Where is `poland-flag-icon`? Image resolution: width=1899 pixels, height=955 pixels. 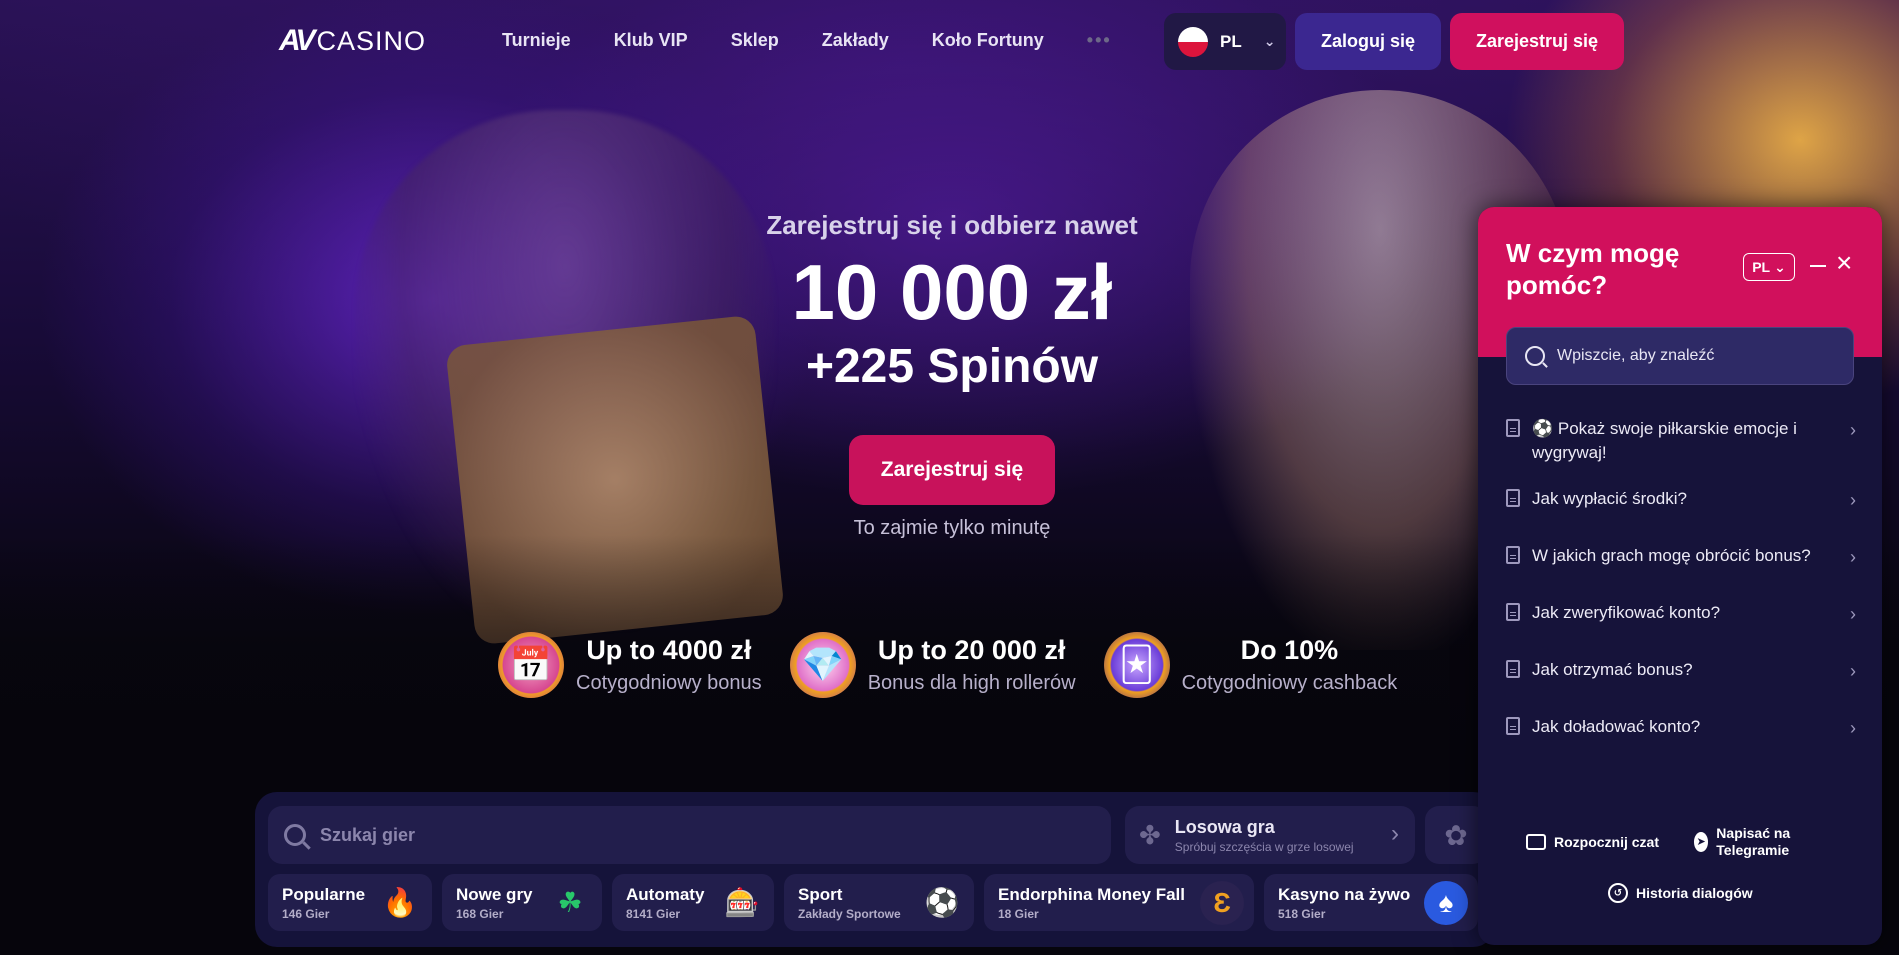 poland-flag-icon is located at coordinates (1193, 41).